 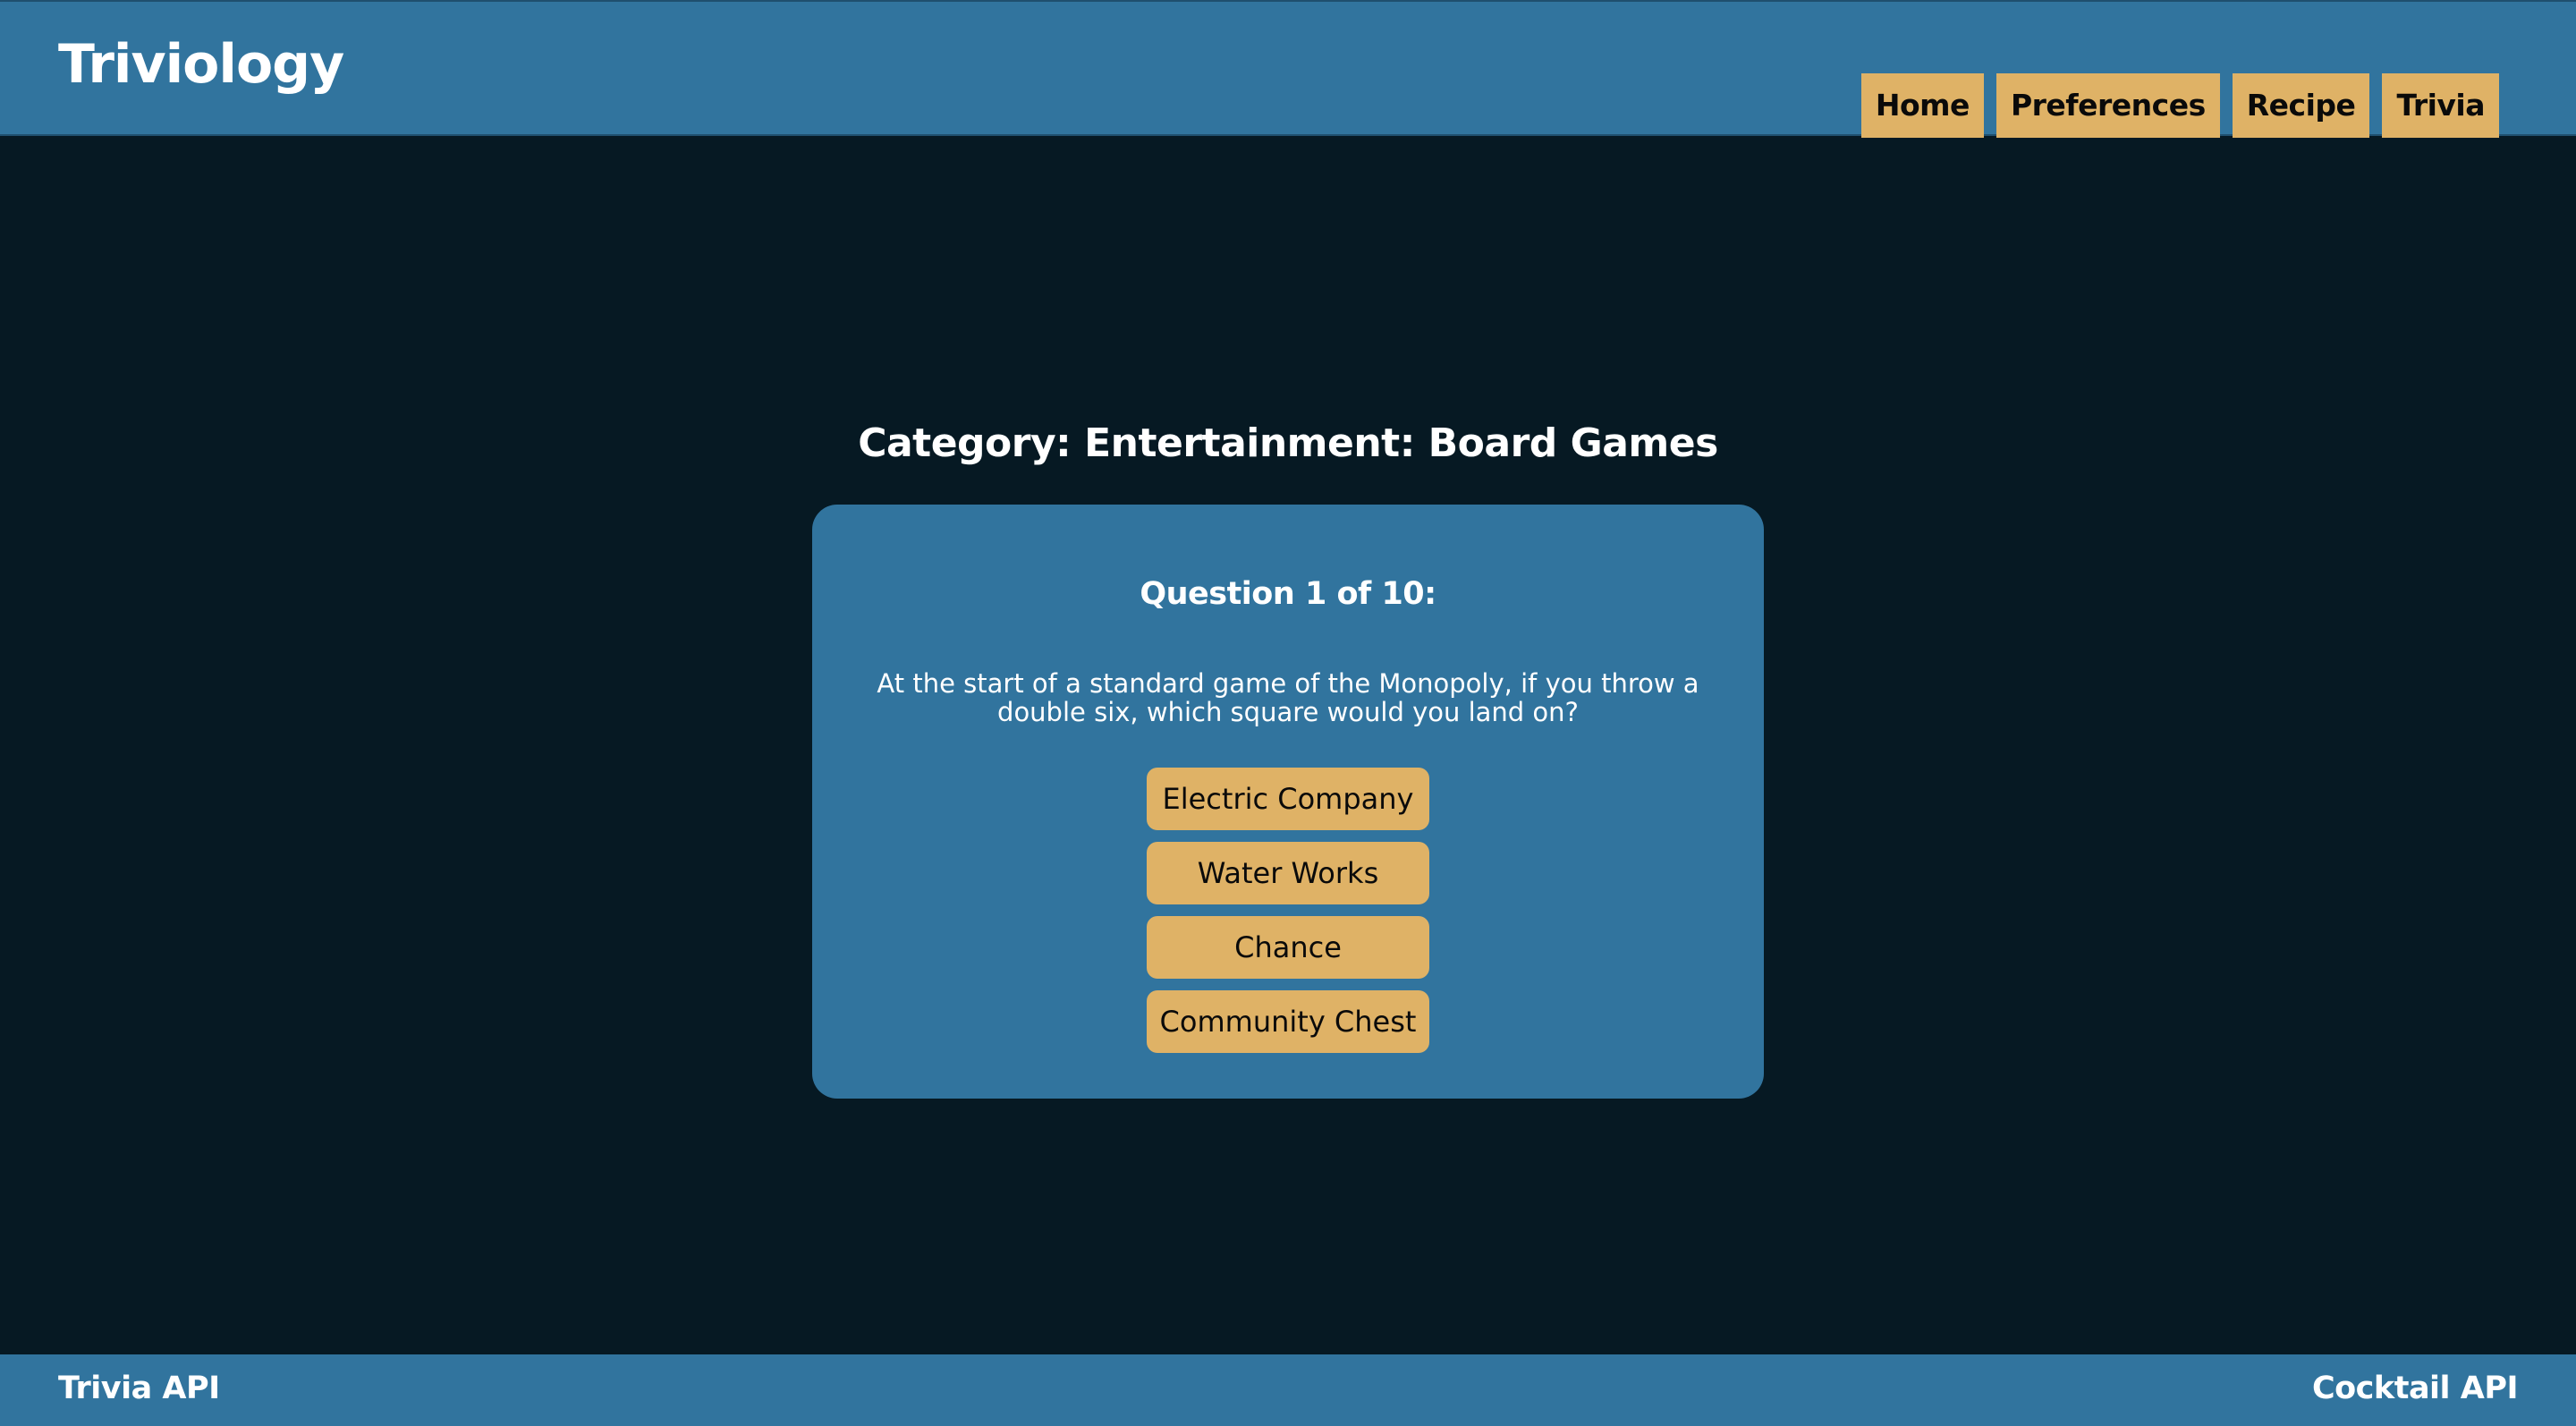 I want to click on main-nav: Home Preferences Recipe Trivia, so click(x=2179, y=106).